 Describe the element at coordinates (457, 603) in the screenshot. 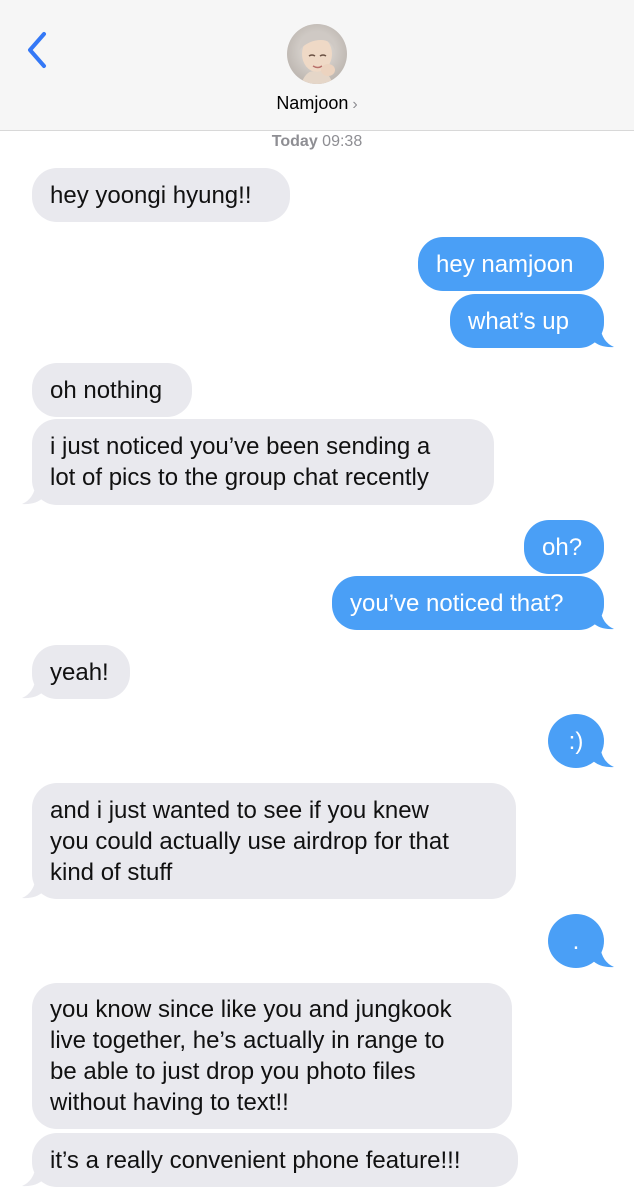

I see `message-text-line: you’ve noticed that?` at that location.